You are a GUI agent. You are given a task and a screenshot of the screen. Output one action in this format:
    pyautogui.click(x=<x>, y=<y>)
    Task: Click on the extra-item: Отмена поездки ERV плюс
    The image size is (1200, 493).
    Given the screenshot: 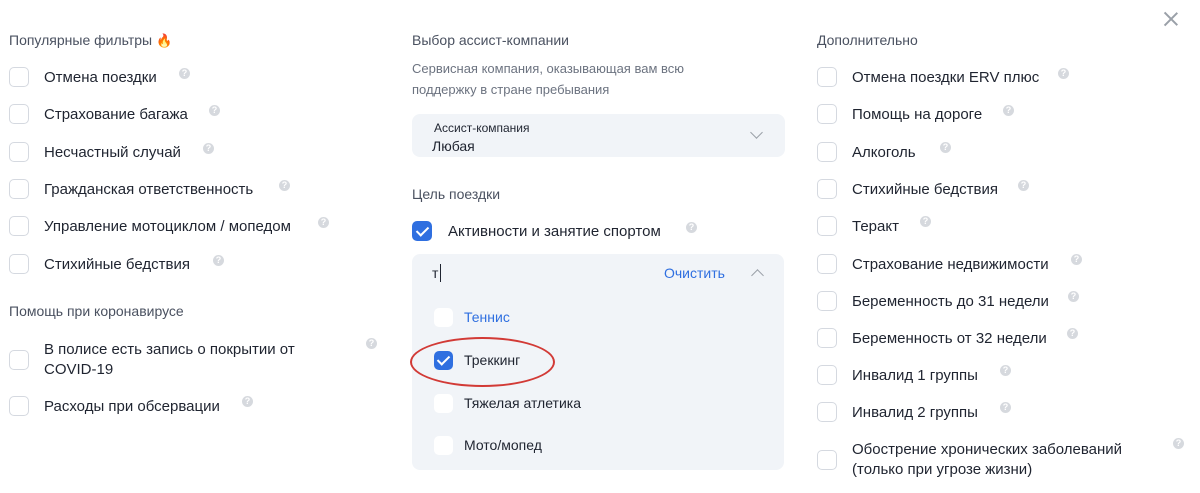 What is the action you would take?
    pyautogui.click(x=928, y=77)
    